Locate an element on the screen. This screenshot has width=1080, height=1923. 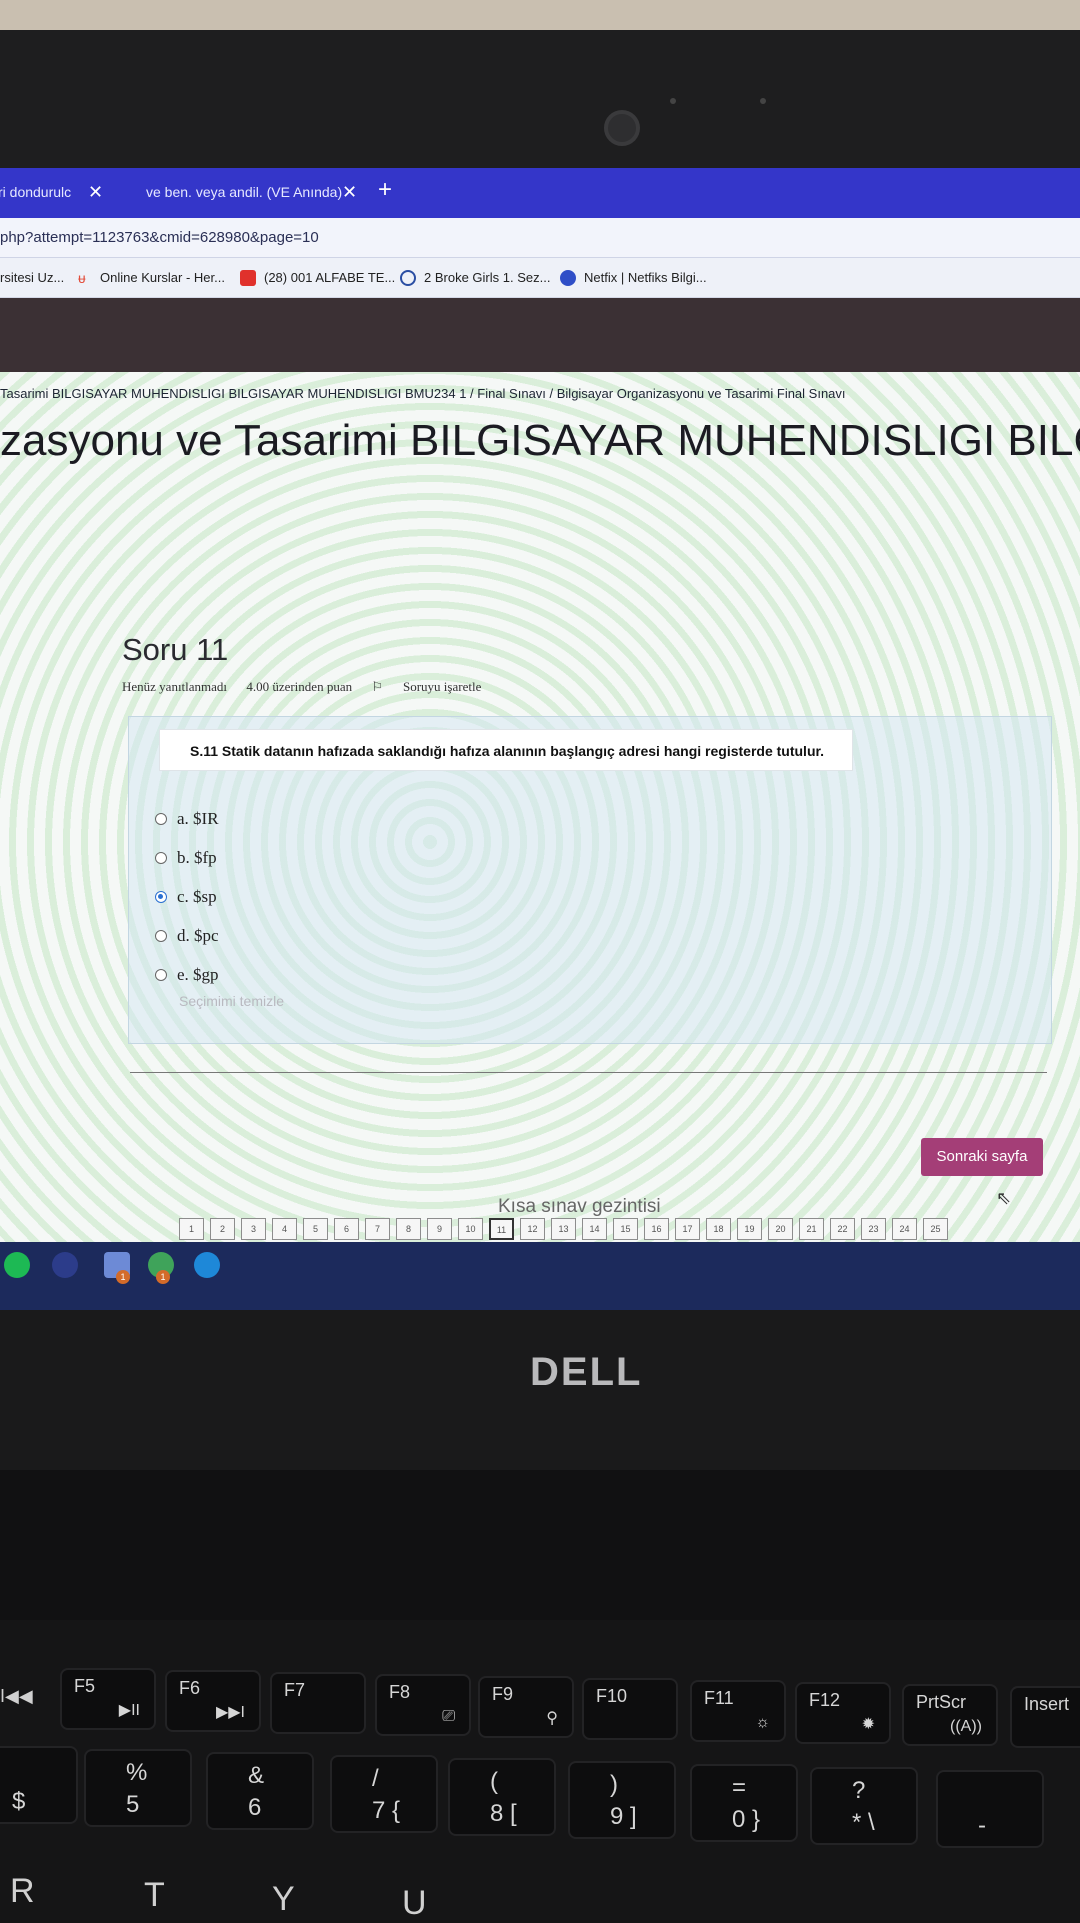
quiz-nav-page-button: 25 is located at coordinates (935, 1229).